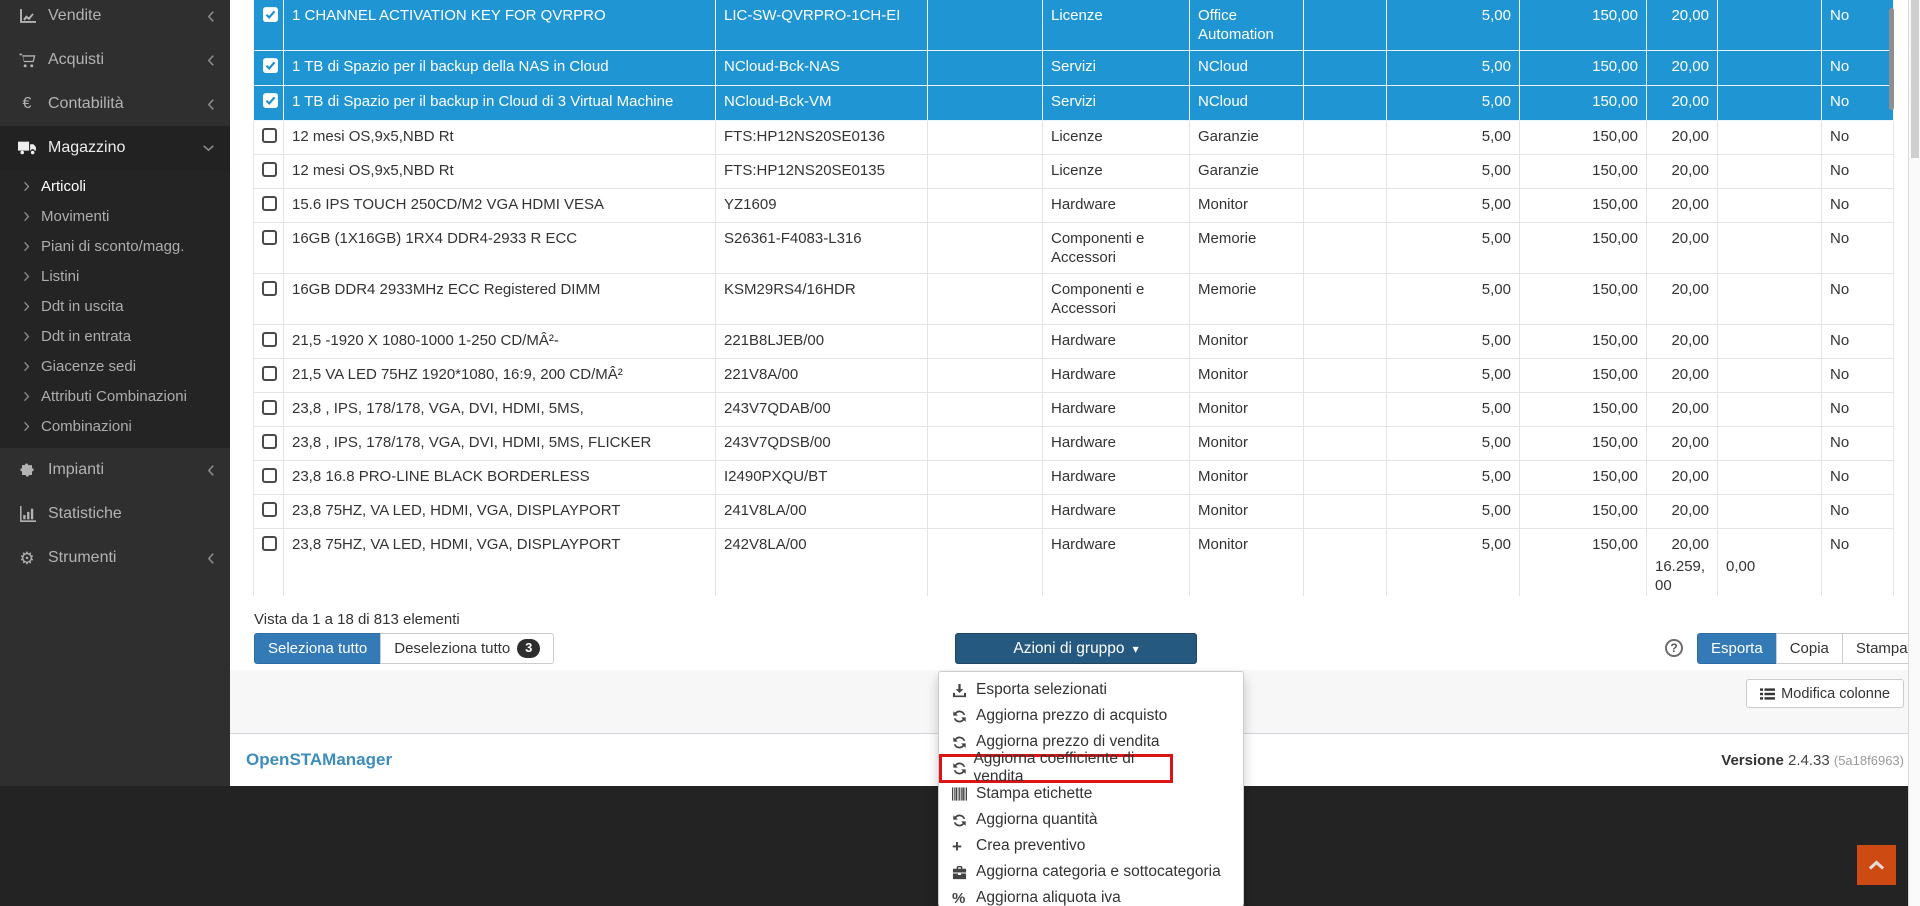  I want to click on sidebar-item-piani-di-sconto-magg-: Piani di sconto/magg., so click(115, 246).